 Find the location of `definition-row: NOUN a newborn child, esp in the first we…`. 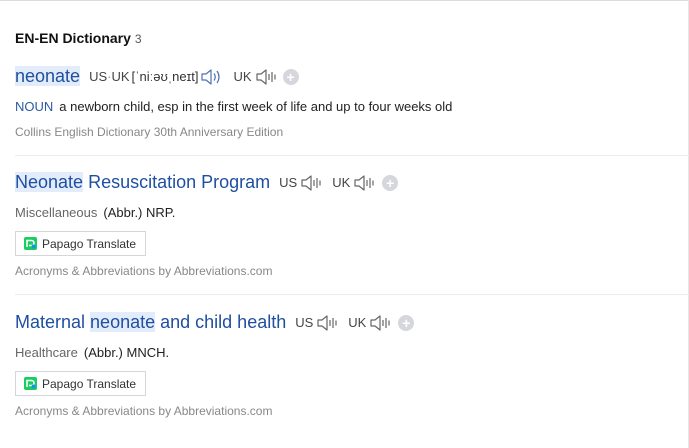

definition-row: NOUN a newborn child, esp in the first we… is located at coordinates (233, 106).